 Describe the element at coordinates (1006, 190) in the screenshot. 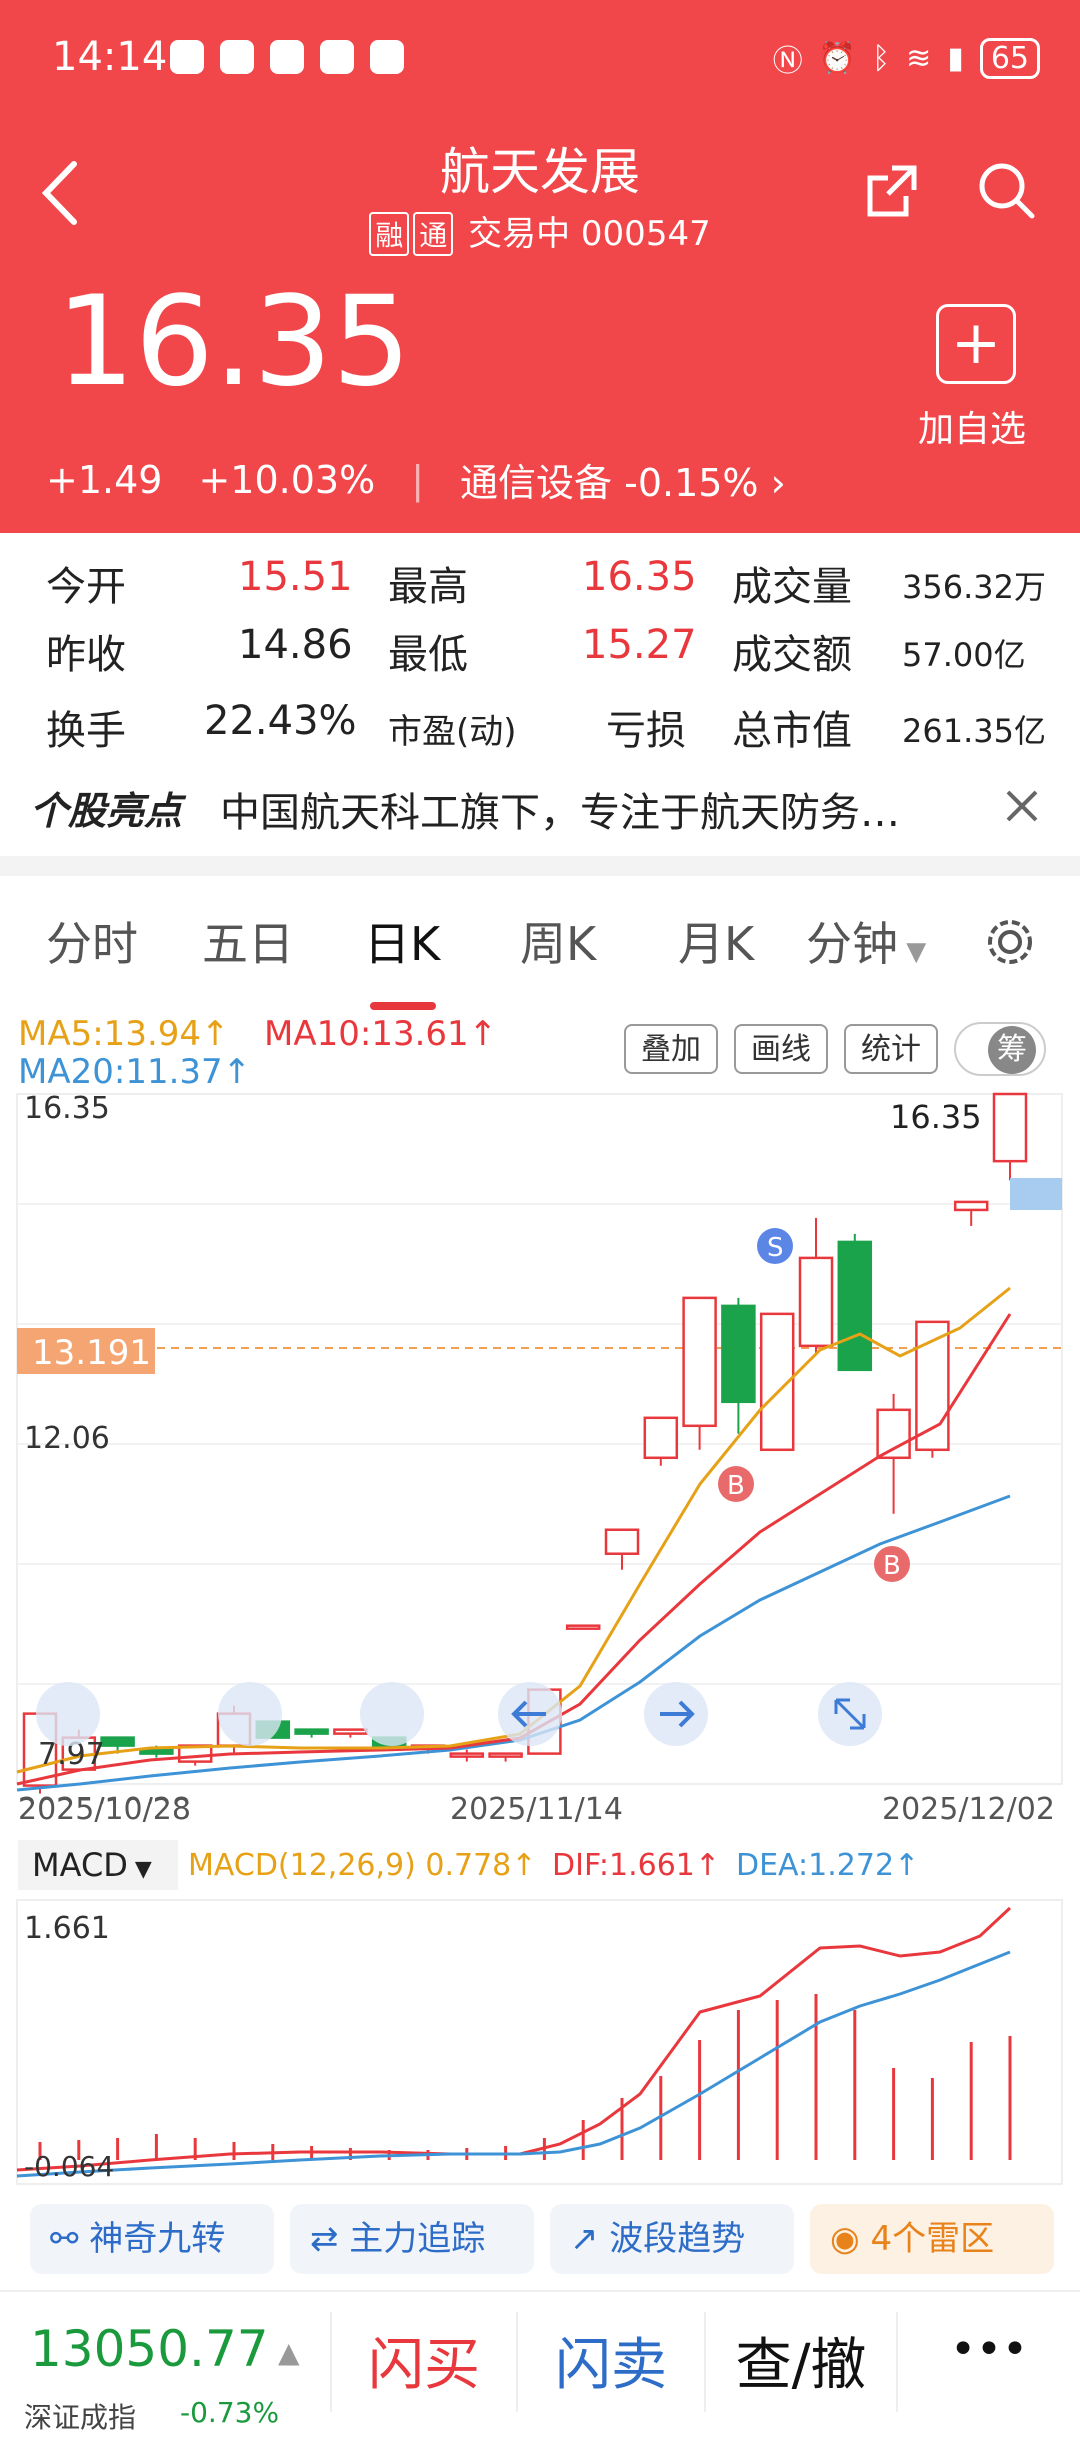

I see `search-icon` at that location.